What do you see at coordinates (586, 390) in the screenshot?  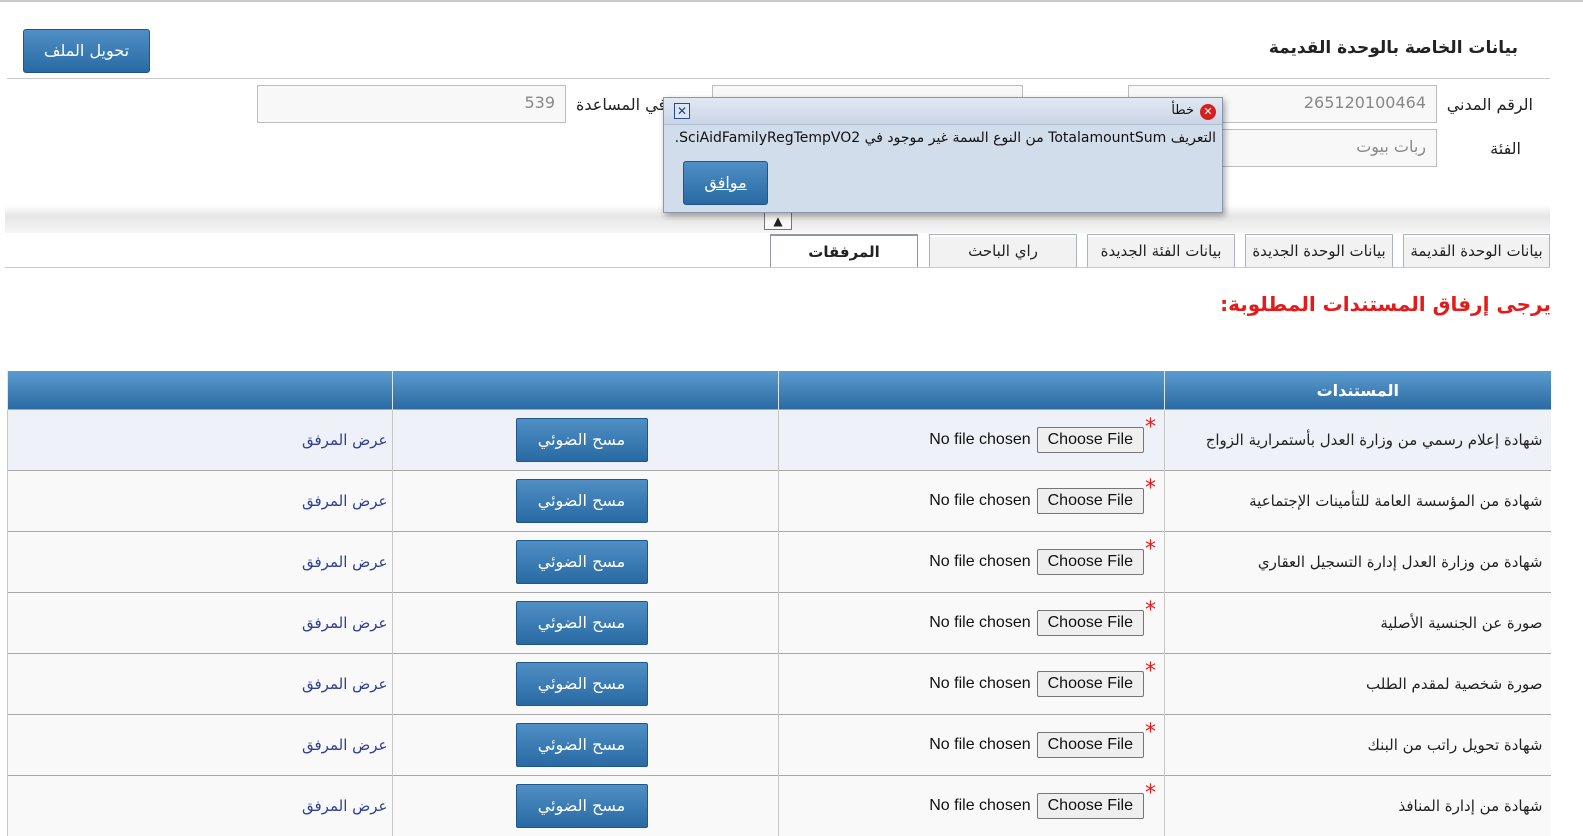 I see `column-header-scan` at bounding box center [586, 390].